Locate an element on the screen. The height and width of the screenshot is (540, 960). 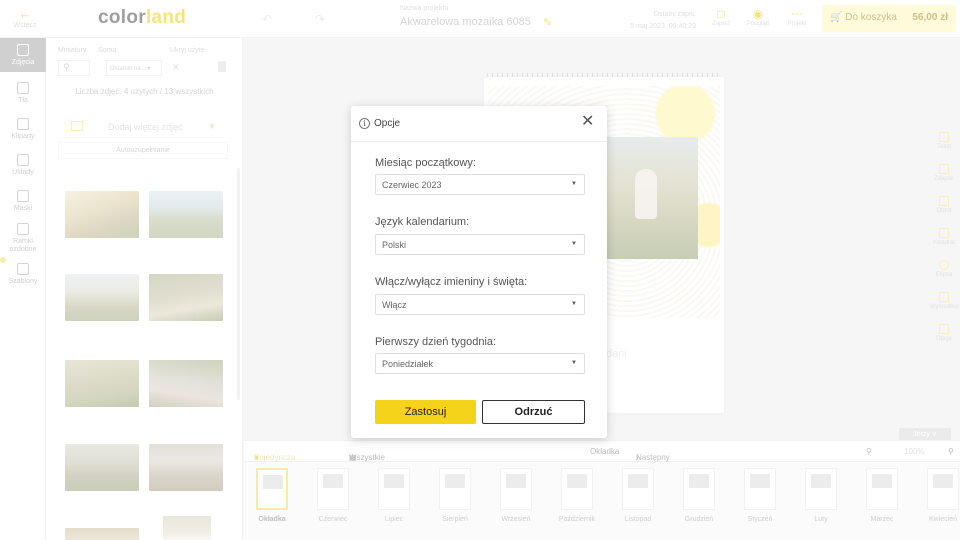
language-label: Język kalendarium: is located at coordinates (422, 222).